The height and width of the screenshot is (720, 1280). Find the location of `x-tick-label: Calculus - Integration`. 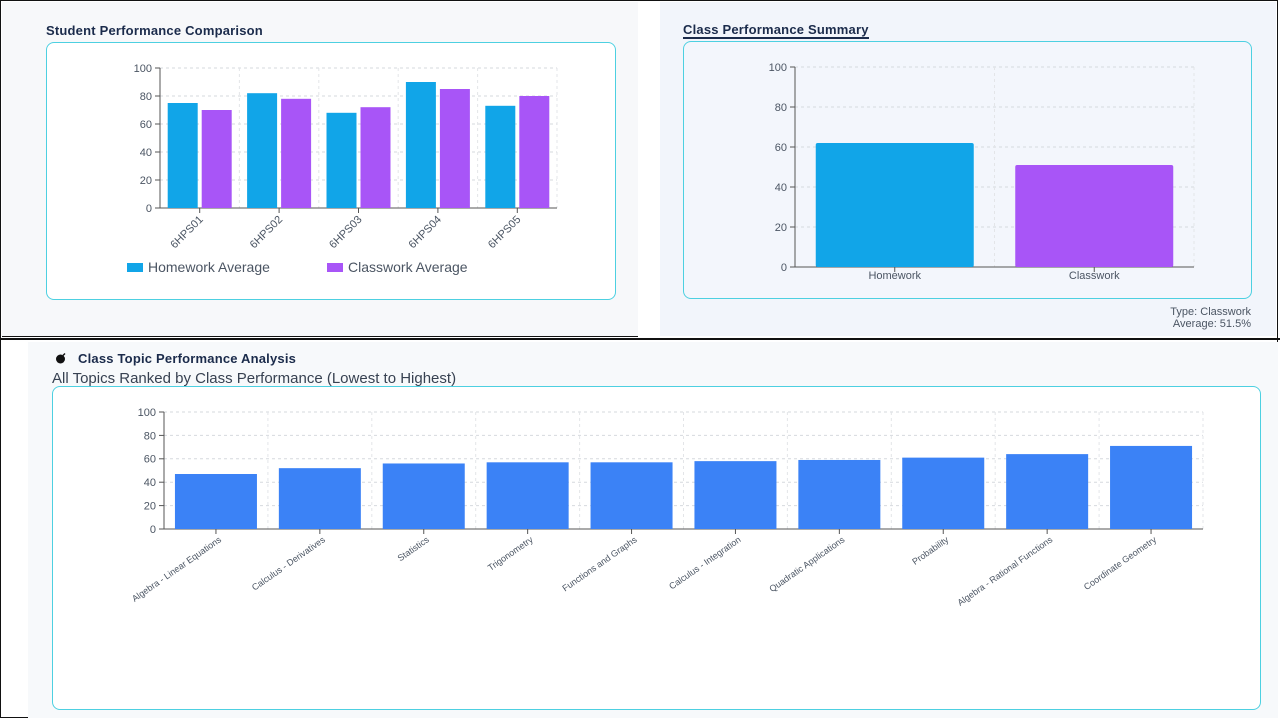

x-tick-label: Calculus - Integration is located at coordinates (704, 562).